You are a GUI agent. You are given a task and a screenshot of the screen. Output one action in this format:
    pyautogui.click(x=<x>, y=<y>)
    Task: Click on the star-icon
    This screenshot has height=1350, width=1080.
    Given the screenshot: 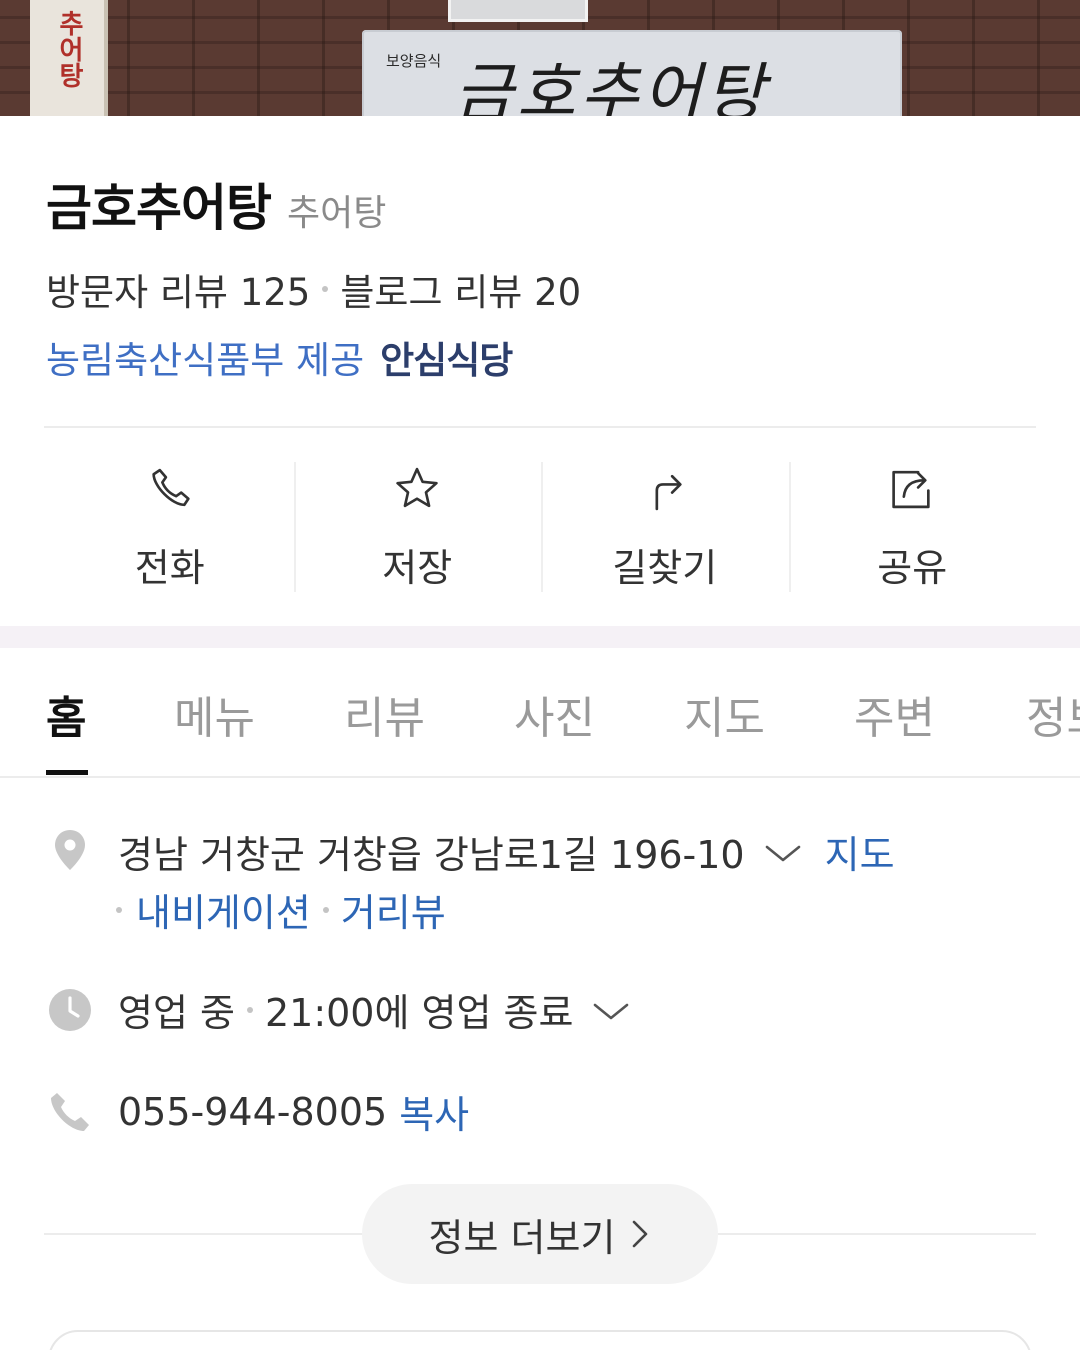 What is the action you would take?
    pyautogui.click(x=417, y=487)
    